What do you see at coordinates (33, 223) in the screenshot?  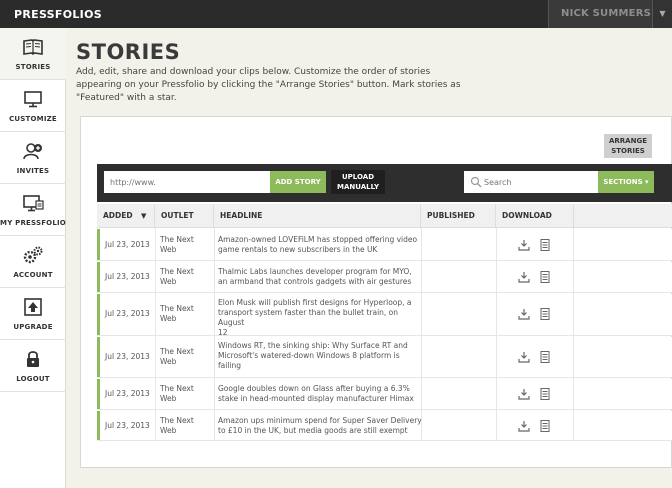 I see `sidebar-item-label: MY PRESSFOLIO` at bounding box center [33, 223].